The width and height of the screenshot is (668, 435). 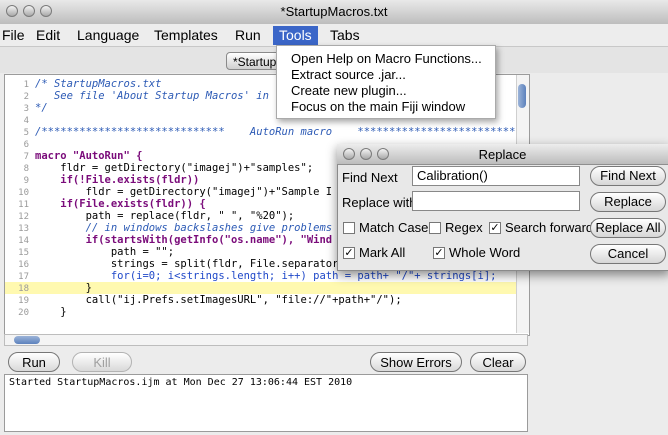 I want to click on find-next-button: Find Next, so click(x=628, y=176).